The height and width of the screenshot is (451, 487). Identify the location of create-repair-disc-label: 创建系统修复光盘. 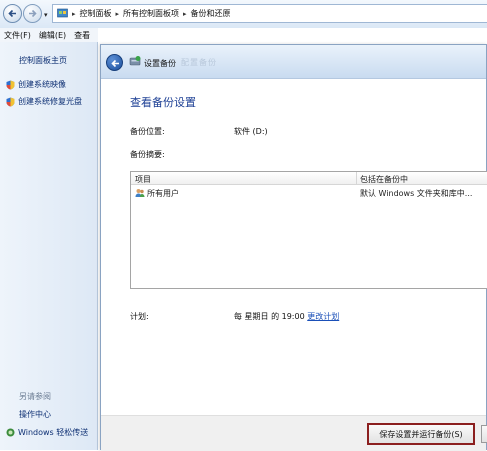
(50, 101).